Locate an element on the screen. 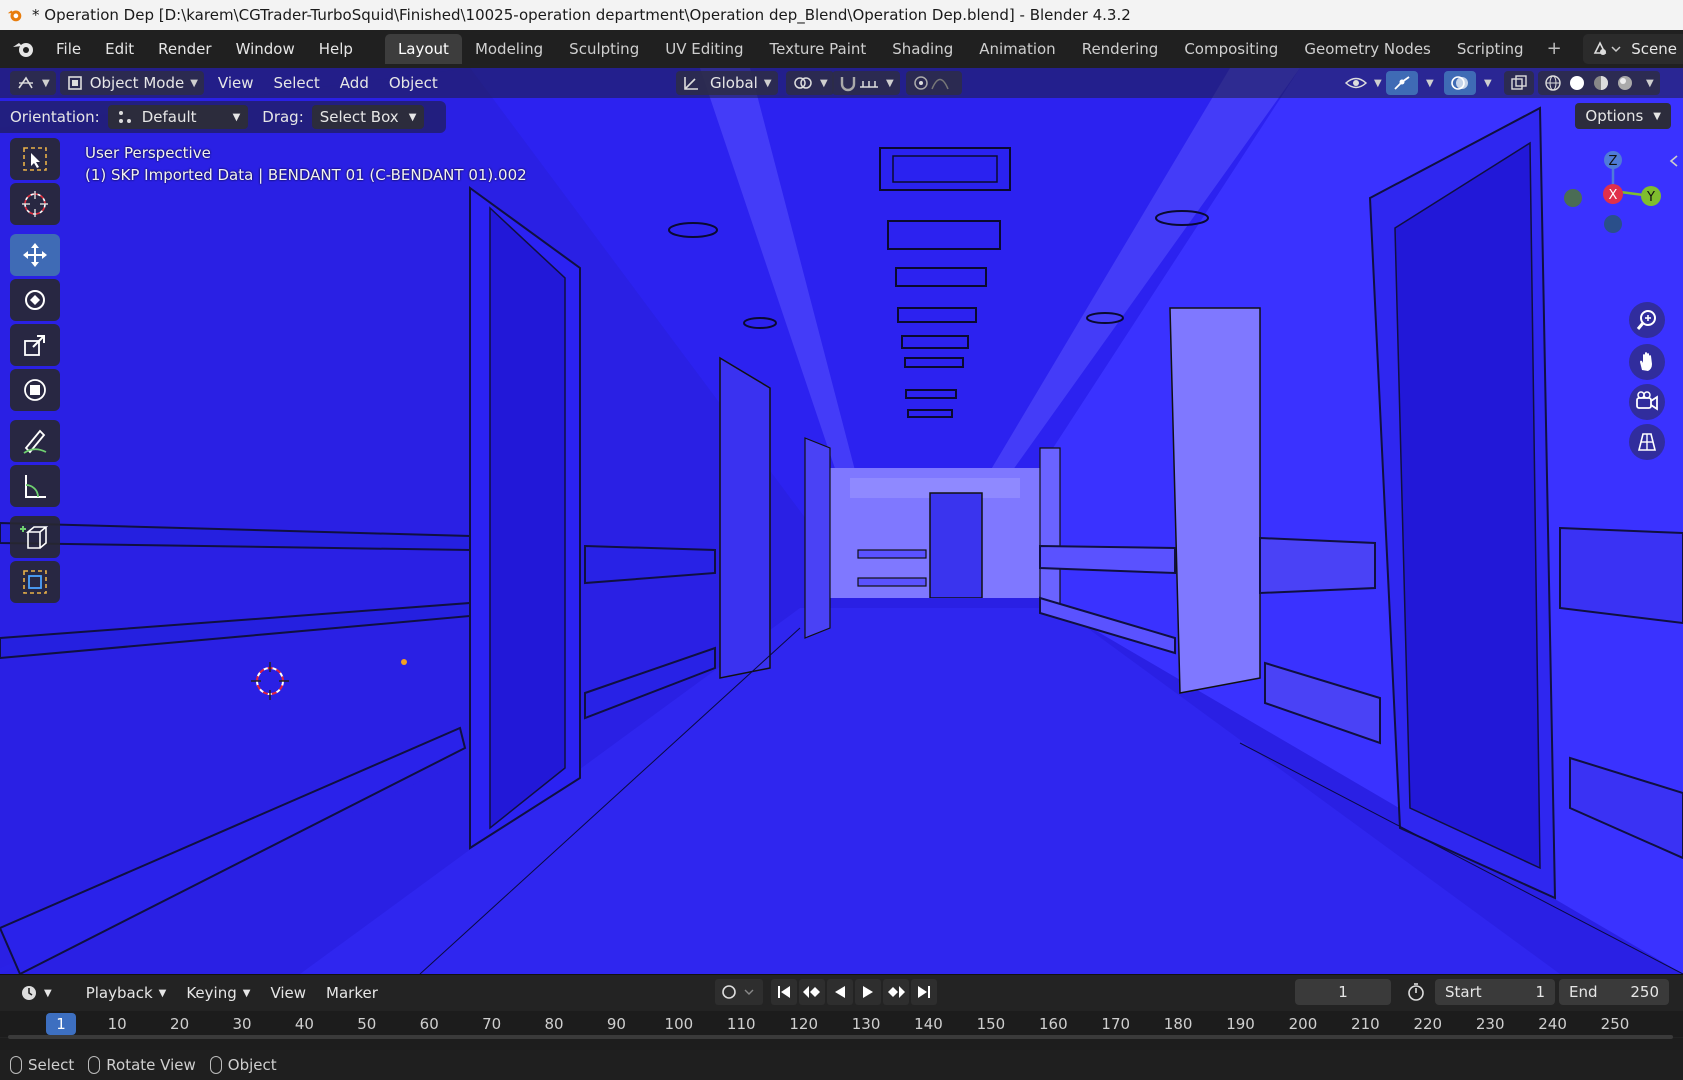  zoom-view-button is located at coordinates (1647, 320).